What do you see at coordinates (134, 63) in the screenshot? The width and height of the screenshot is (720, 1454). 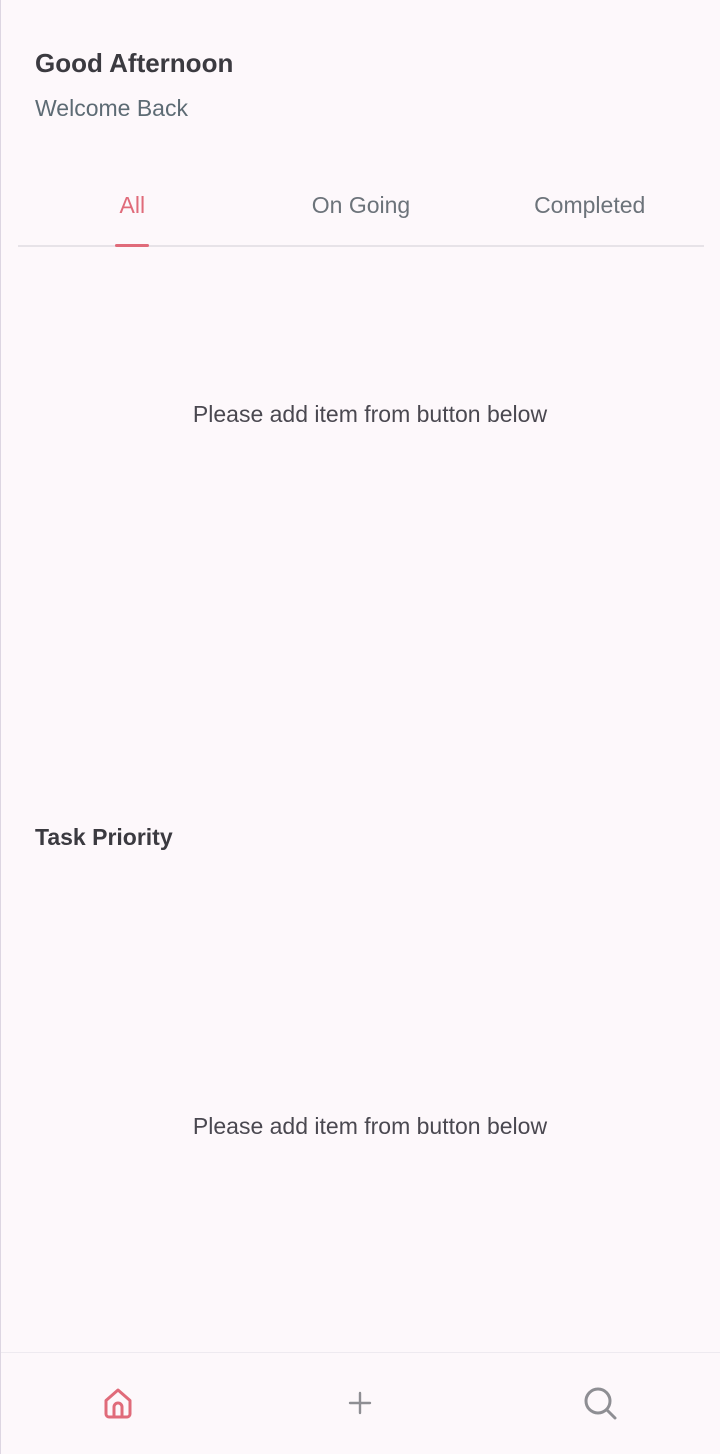 I see `greeting-title: Good Afternoon` at bounding box center [134, 63].